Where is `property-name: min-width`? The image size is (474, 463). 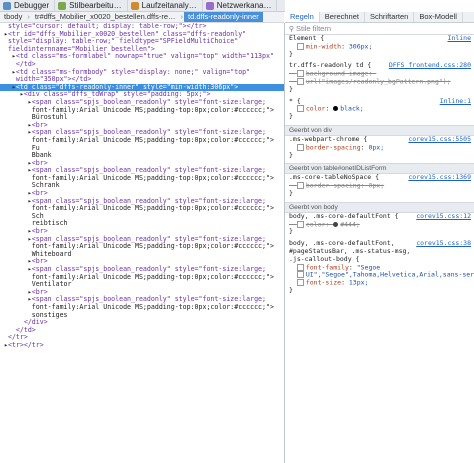
property-name: min-width is located at coordinates (323, 46).